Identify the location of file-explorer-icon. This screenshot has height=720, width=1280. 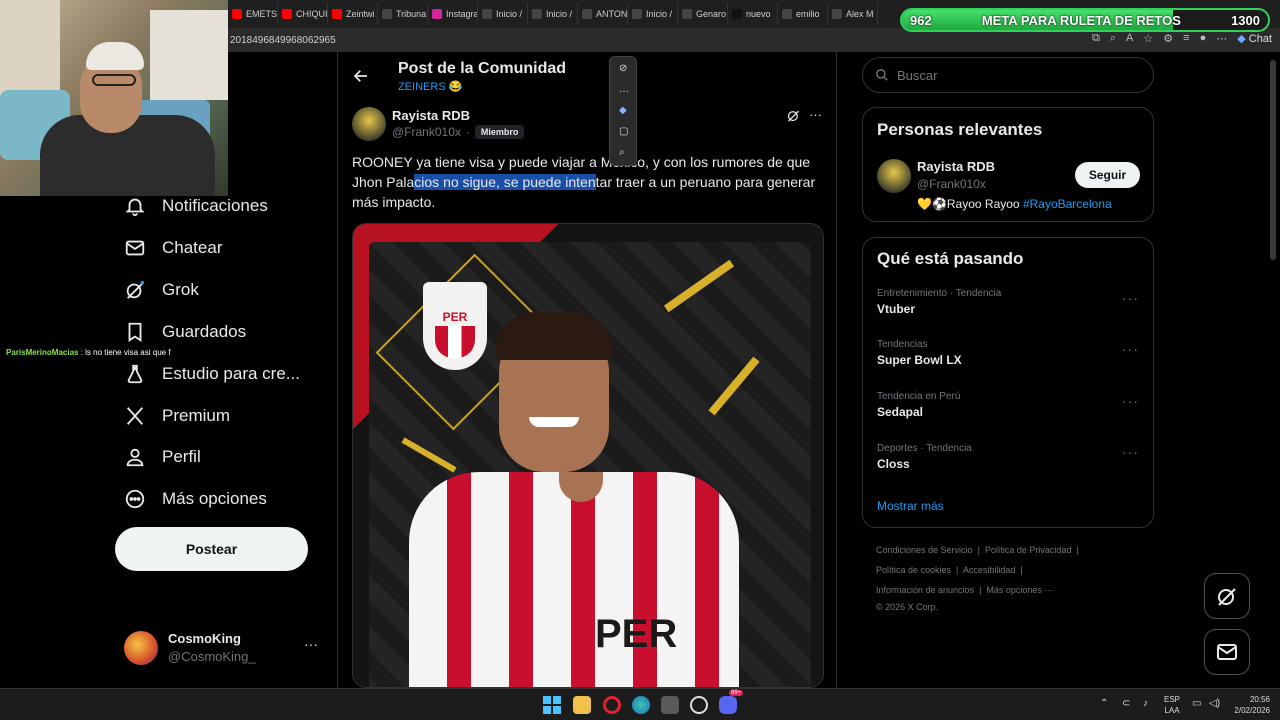
(582, 705).